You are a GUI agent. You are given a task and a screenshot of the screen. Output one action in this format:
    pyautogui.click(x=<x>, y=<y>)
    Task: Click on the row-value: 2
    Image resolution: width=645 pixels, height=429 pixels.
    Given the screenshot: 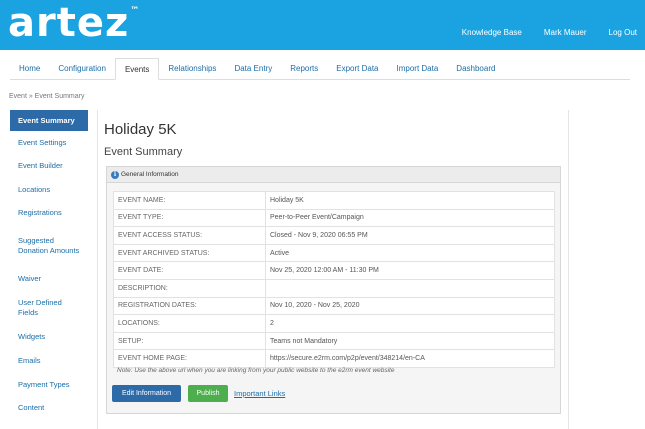 What is the action you would take?
    pyautogui.click(x=410, y=323)
    